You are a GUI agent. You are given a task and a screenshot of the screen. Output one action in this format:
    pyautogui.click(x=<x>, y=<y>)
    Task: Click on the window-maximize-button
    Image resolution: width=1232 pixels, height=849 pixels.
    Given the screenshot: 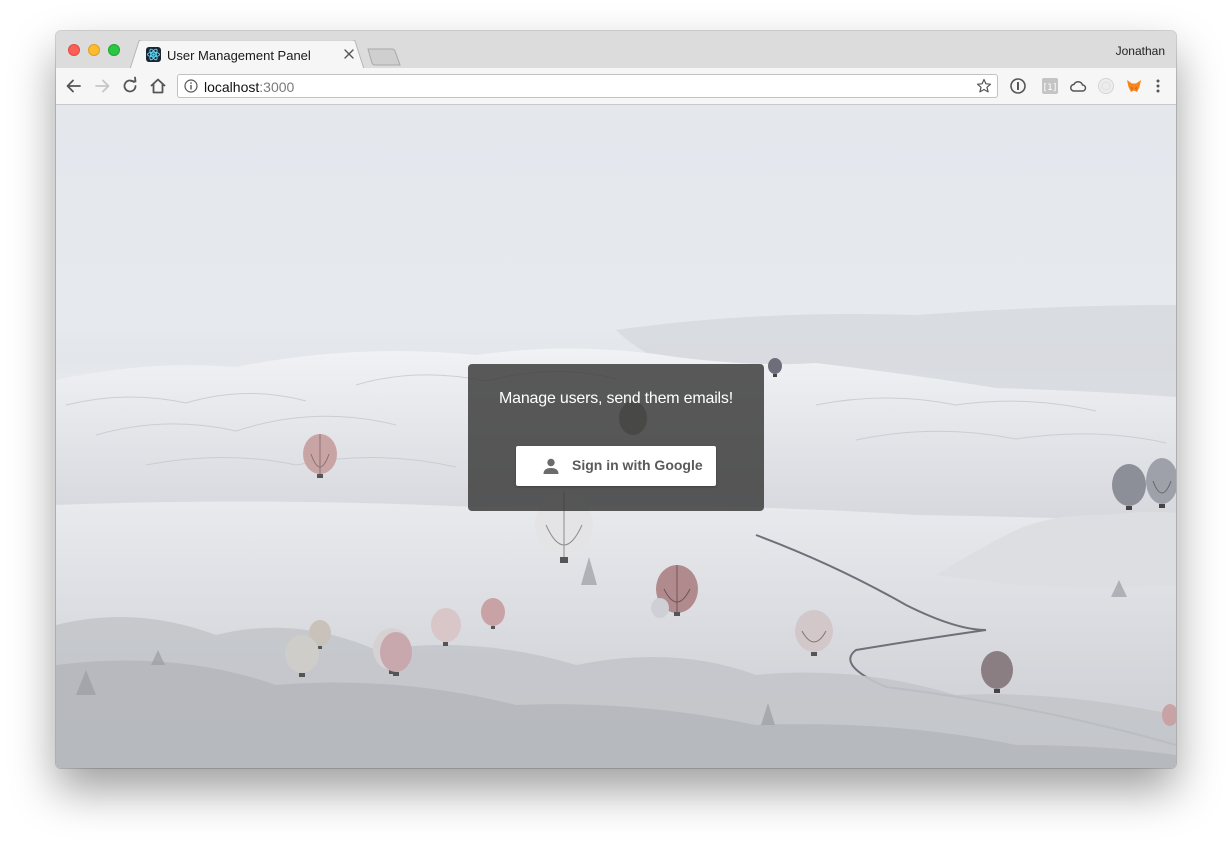 What is the action you would take?
    pyautogui.click(x=114, y=50)
    